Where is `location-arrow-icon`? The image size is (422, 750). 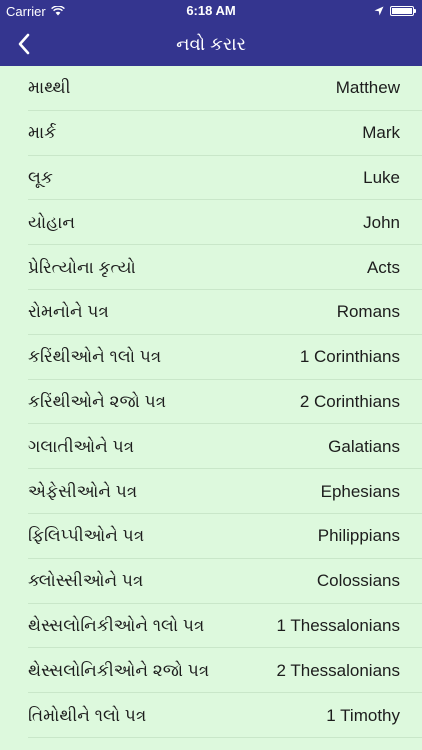 location-arrow-icon is located at coordinates (379, 11).